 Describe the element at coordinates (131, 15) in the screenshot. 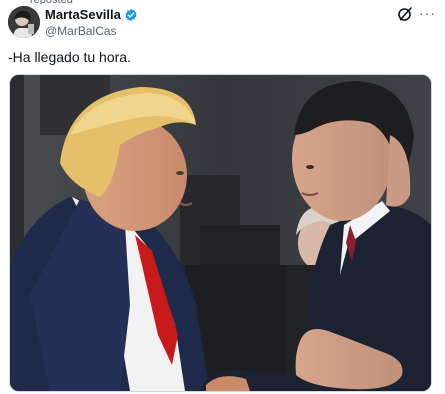

I see `verified-badge-icon` at that location.